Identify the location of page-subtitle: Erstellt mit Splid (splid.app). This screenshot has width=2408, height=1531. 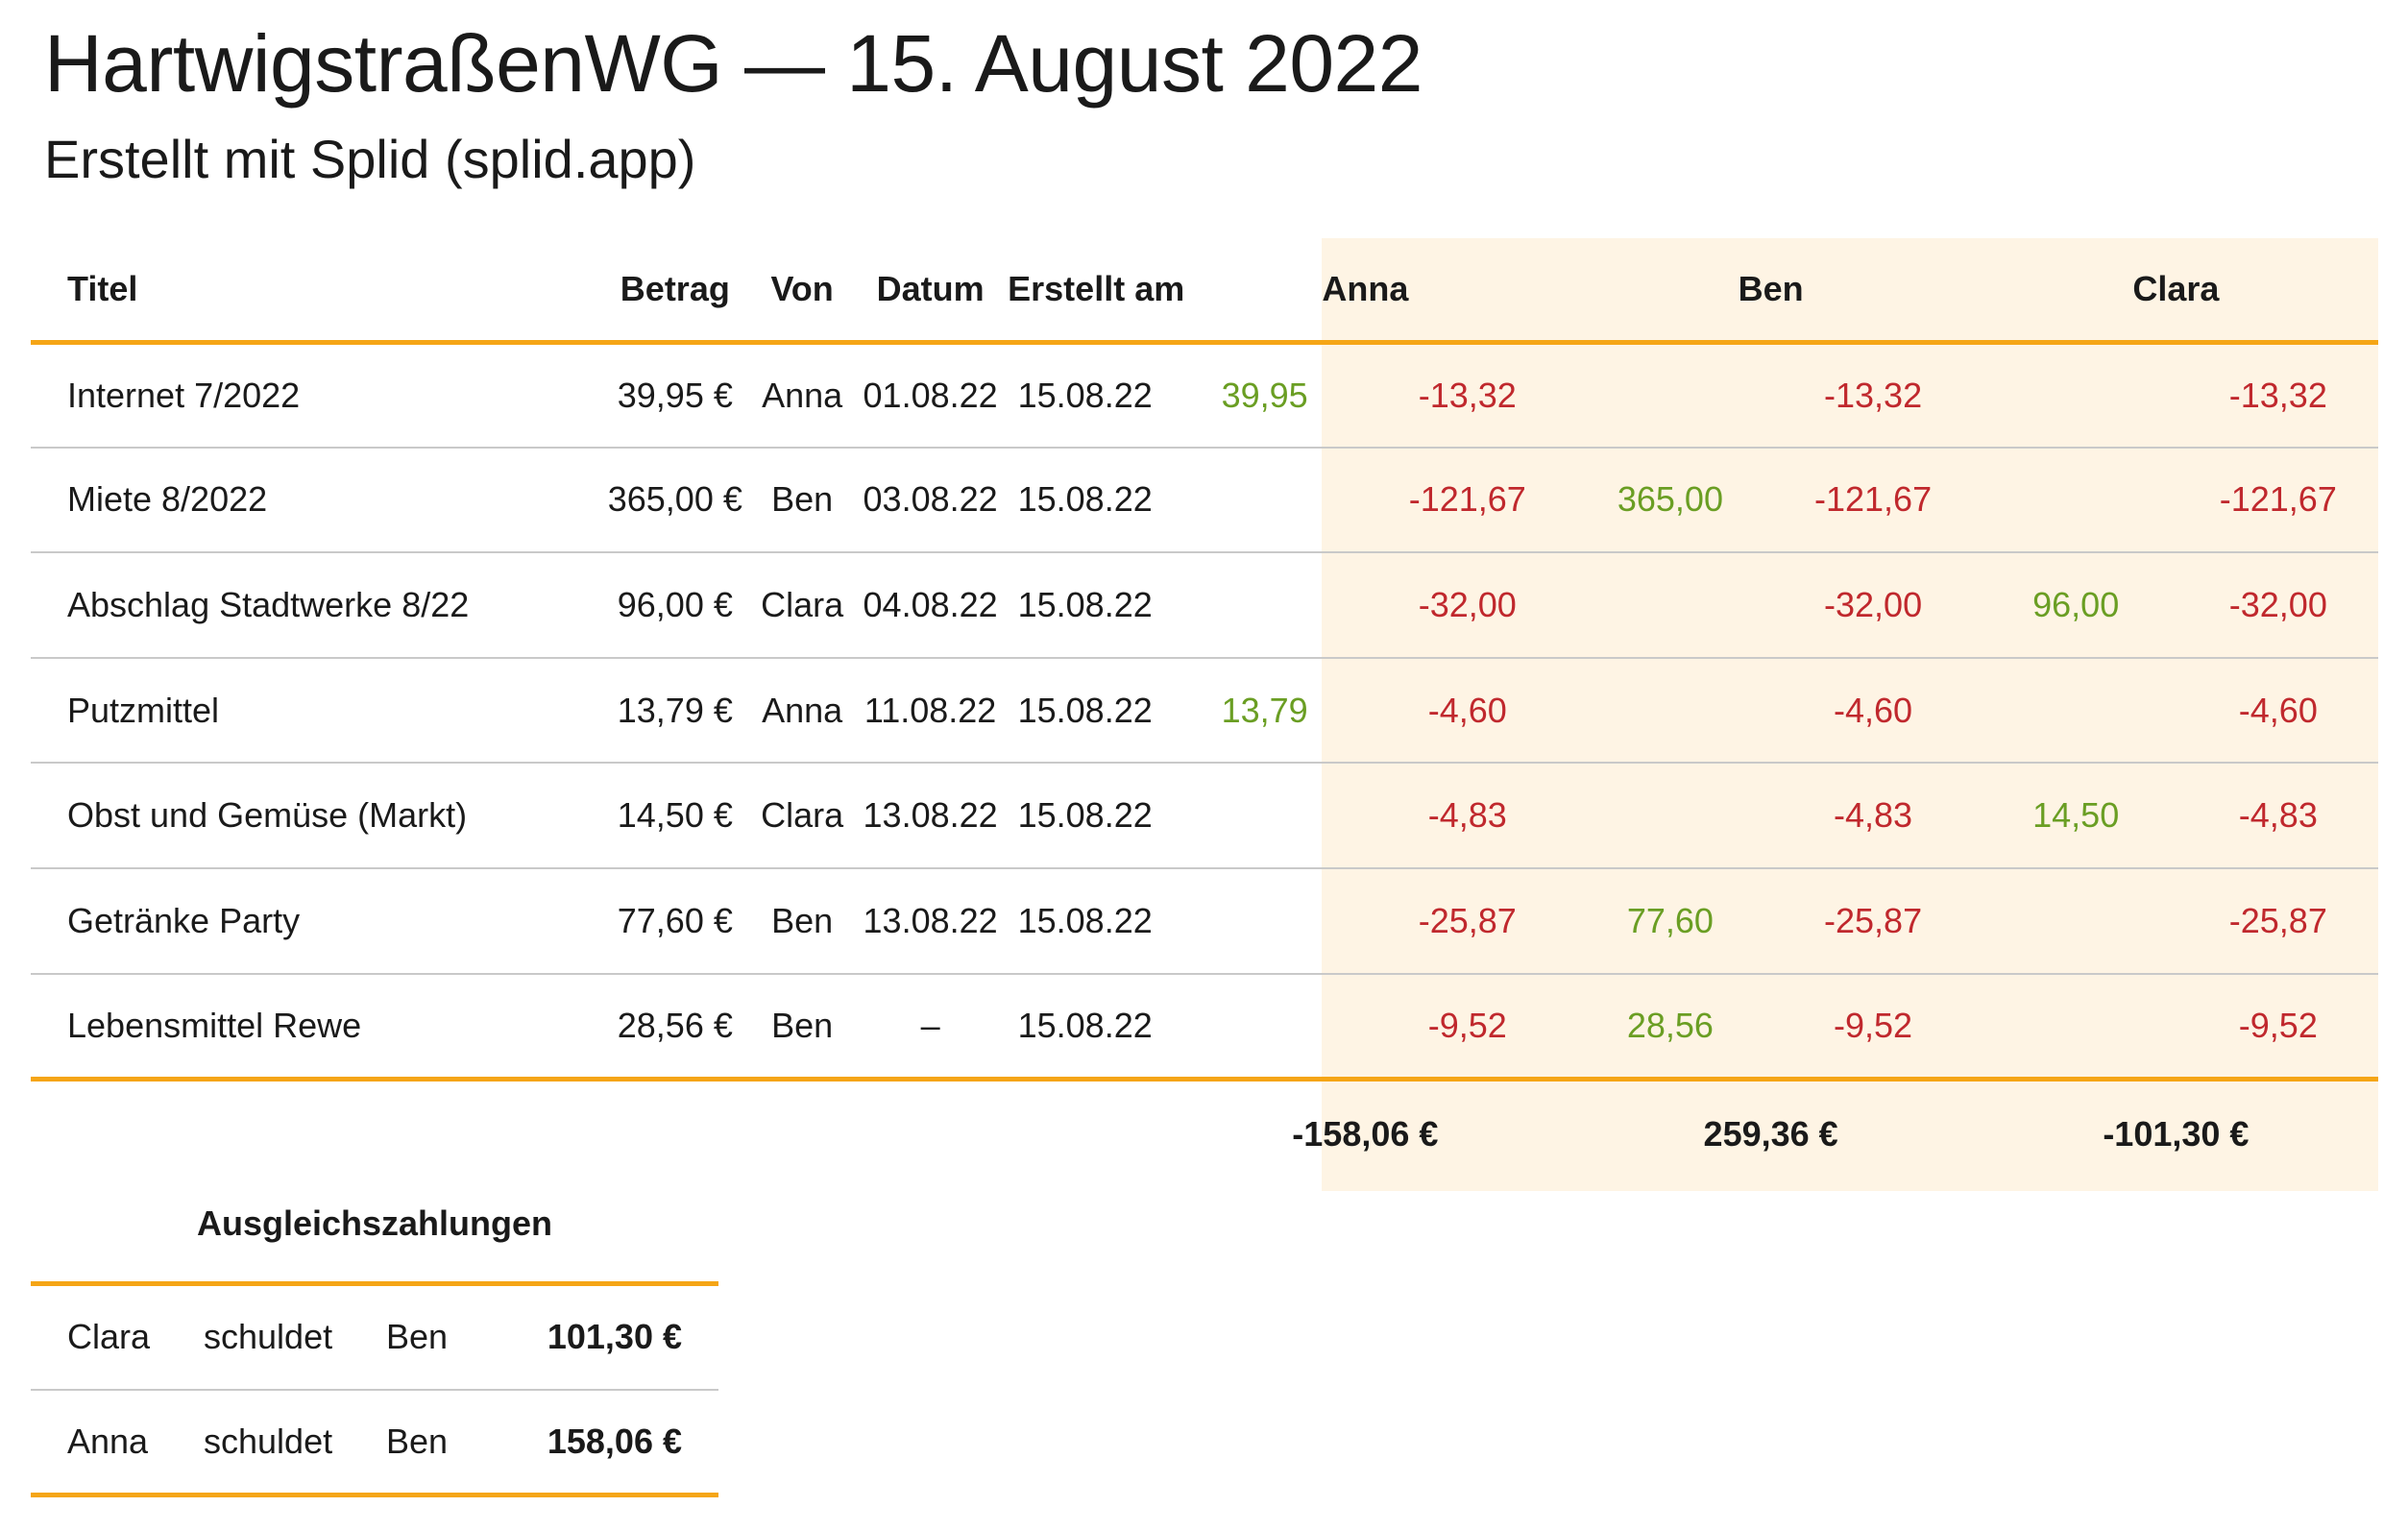
(370, 159).